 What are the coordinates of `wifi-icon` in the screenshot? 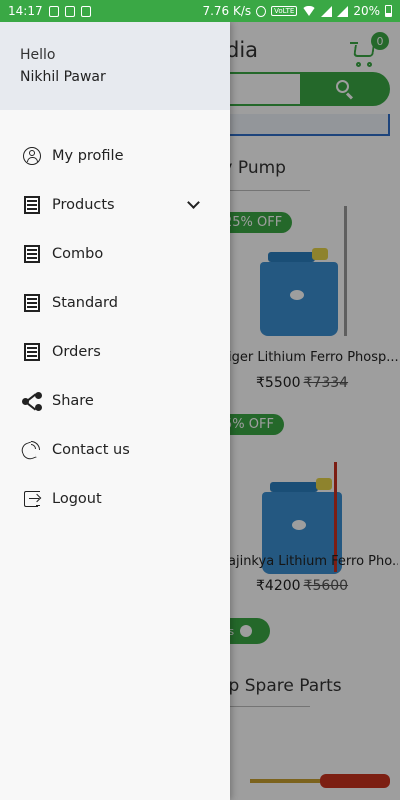 It's located at (309, 11).